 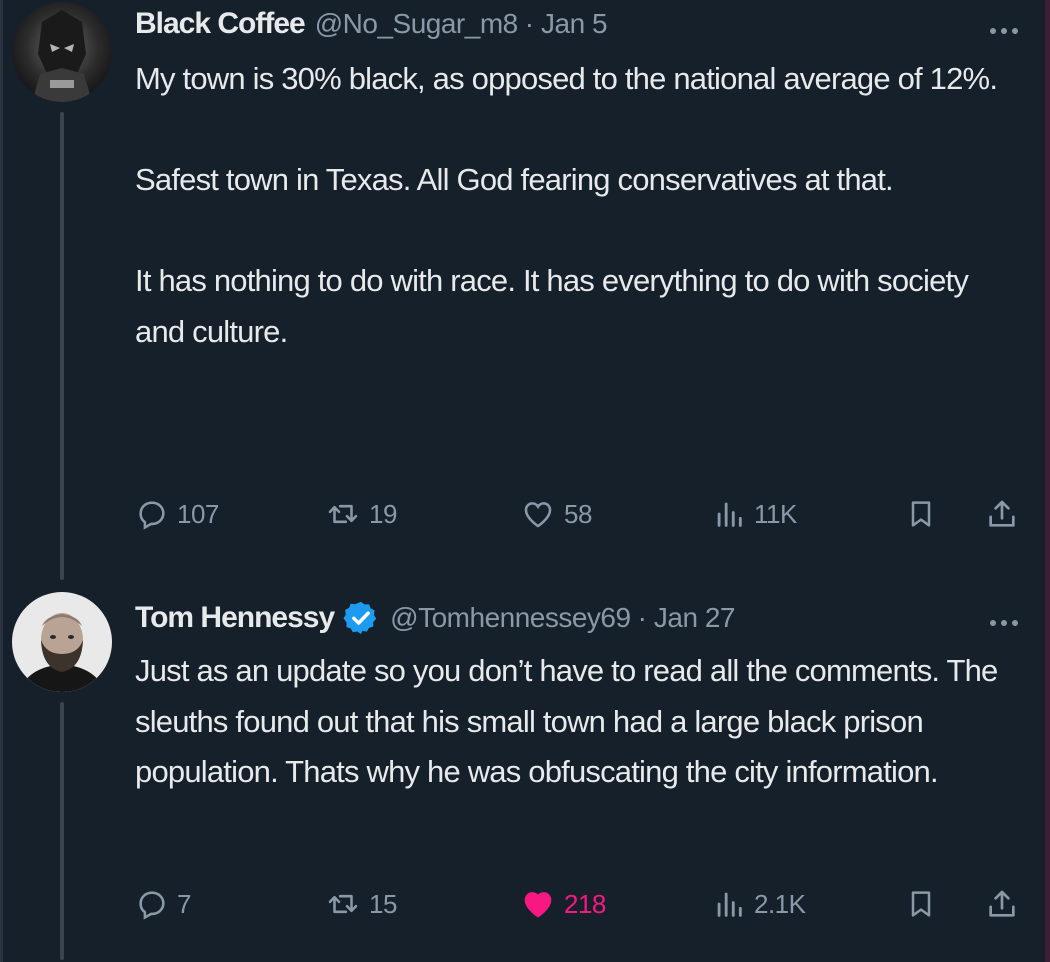 What do you see at coordinates (556, 514) in the screenshot?
I see `like-button: 58` at bounding box center [556, 514].